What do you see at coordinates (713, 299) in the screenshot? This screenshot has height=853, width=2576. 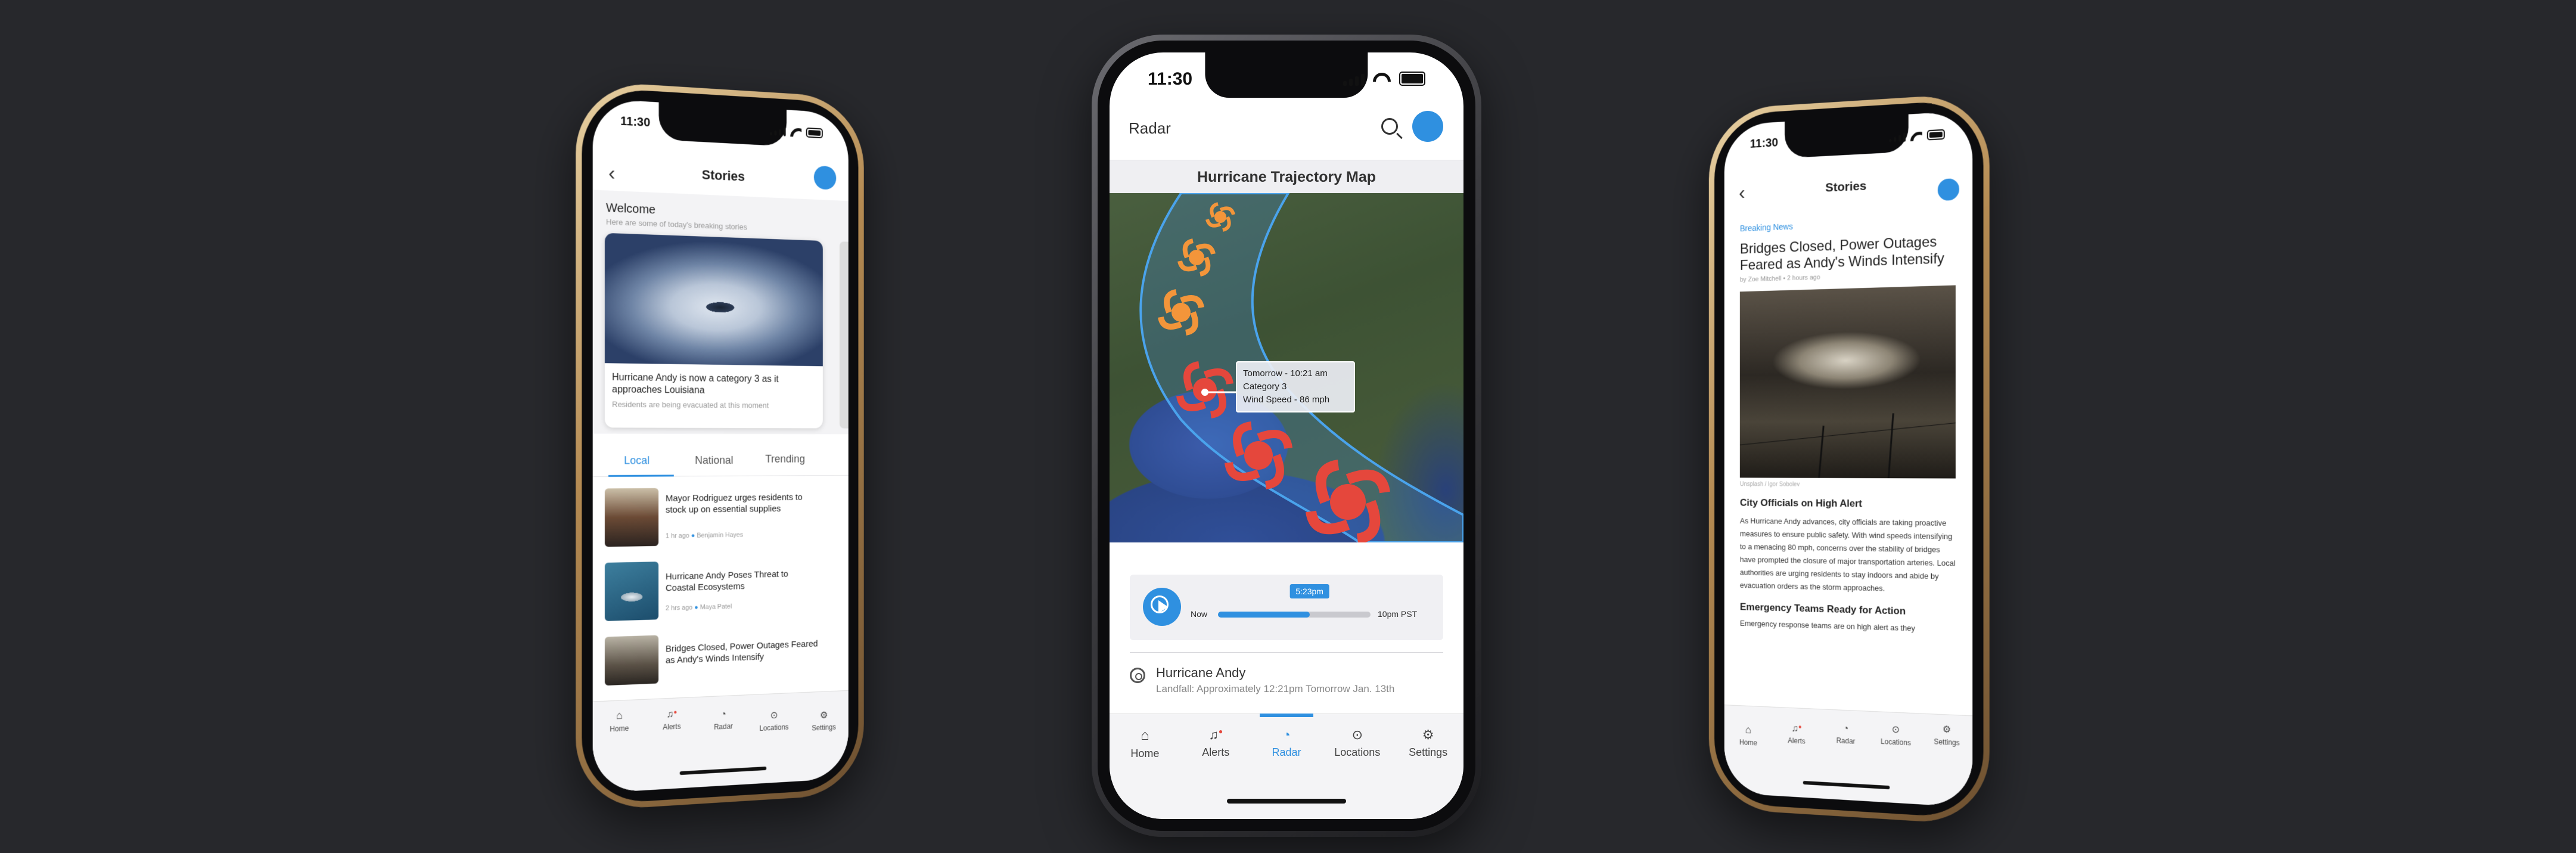 I see `hurricane-satellite-image` at bounding box center [713, 299].